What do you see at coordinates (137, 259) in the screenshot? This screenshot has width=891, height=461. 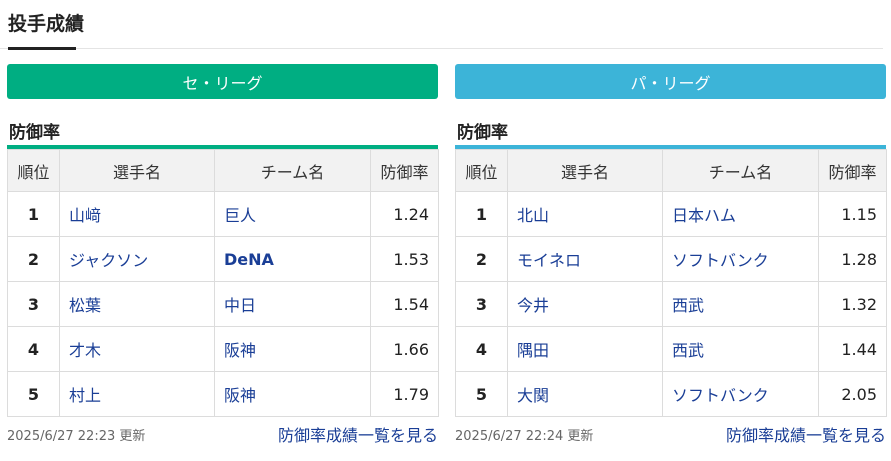 I see `player-link: ジャクソン` at bounding box center [137, 259].